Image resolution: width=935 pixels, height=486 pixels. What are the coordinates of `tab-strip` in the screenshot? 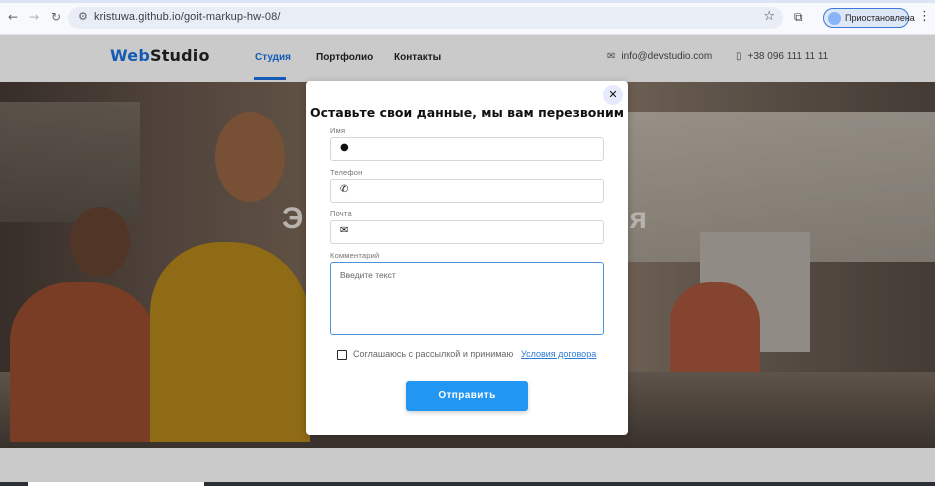 It's located at (467, 1).